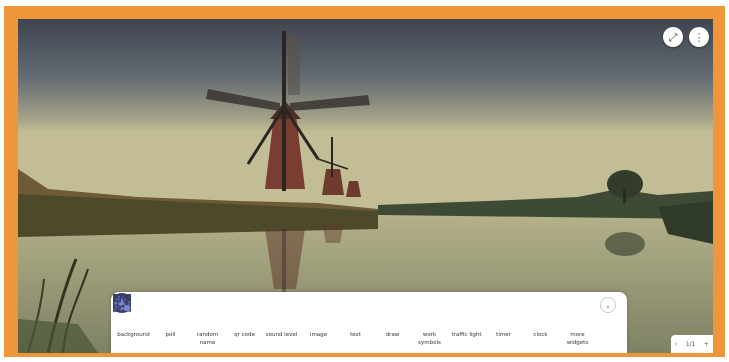 The image size is (729, 362). I want to click on qr-code-icon, so click(186, 310).